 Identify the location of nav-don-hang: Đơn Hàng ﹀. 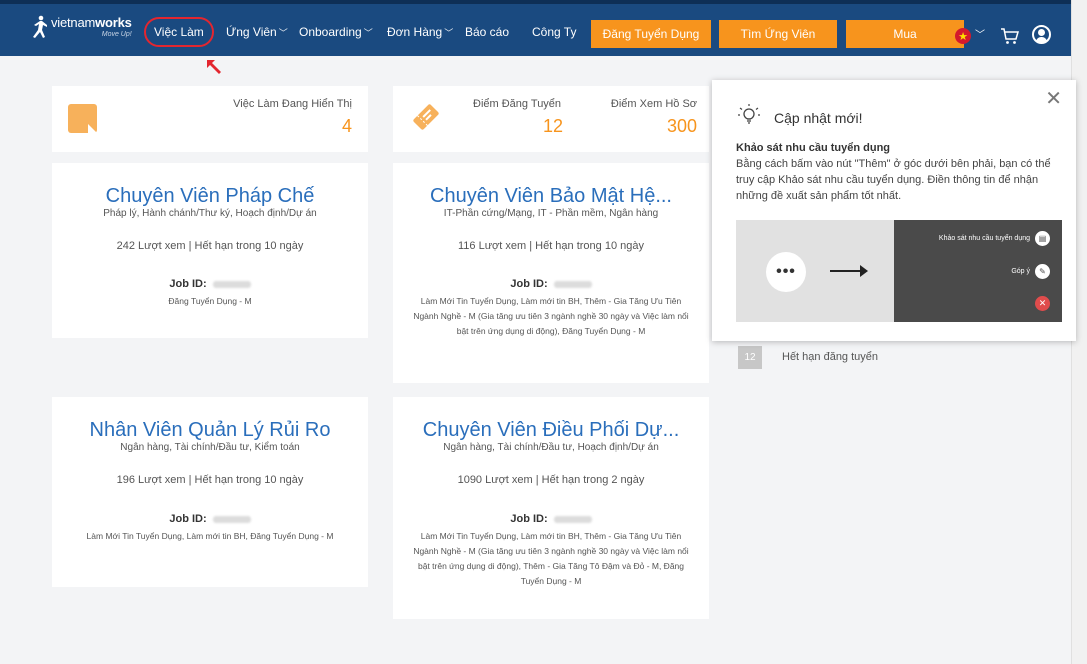
(420, 32).